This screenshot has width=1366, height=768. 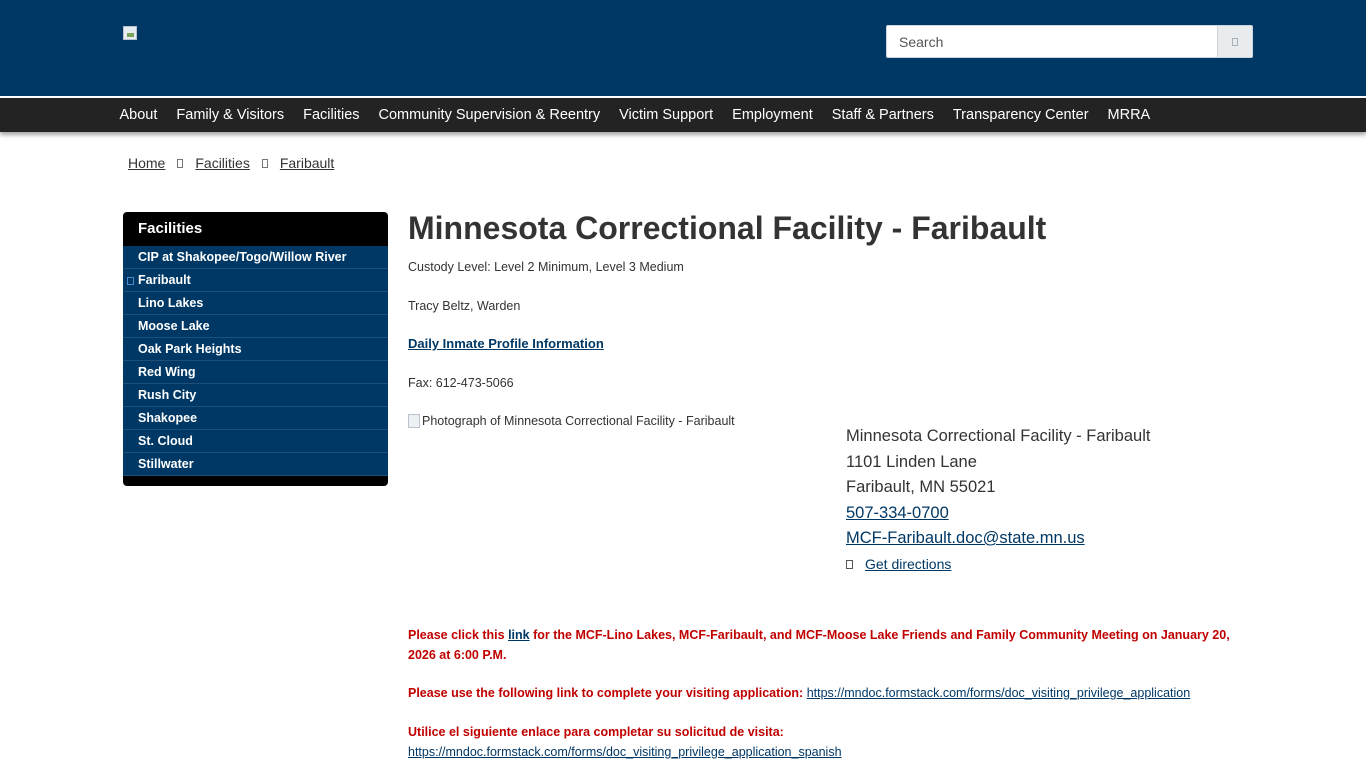 I want to click on sidebar-item-oak-park-heights: Oak Park Heights, so click(x=255, y=349).